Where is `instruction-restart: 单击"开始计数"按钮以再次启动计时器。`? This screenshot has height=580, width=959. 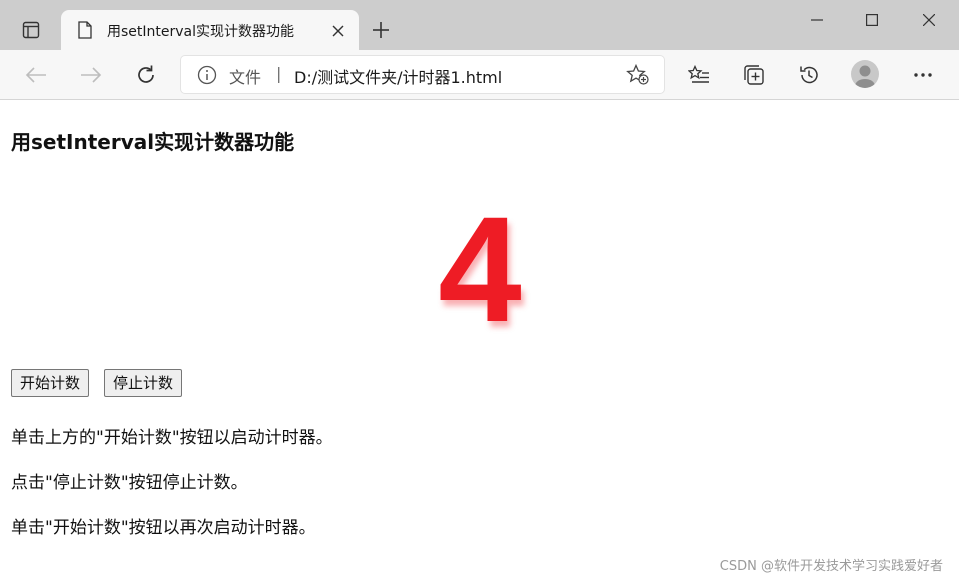 instruction-restart: 单击"开始计数"按钮以再次启动计时器。 is located at coordinates (163, 528).